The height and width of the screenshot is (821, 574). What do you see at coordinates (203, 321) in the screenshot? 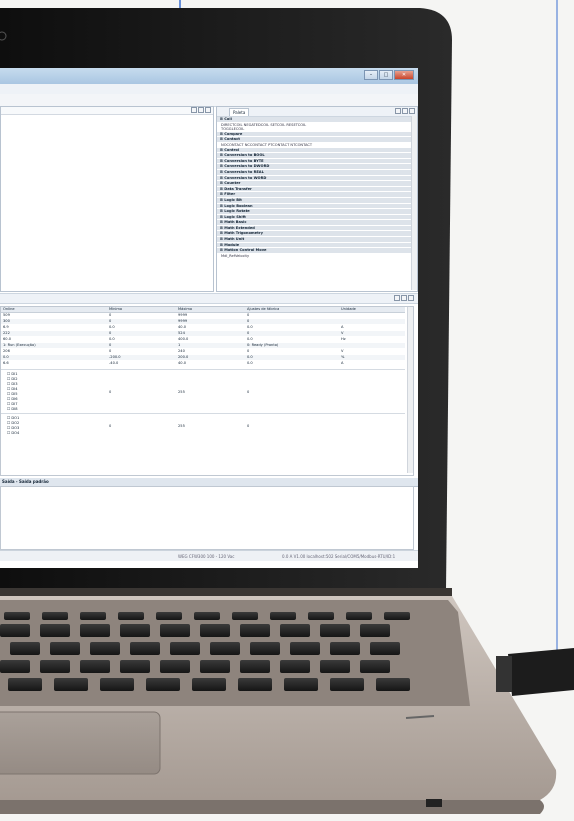
I see `table-row: 300 0 9999 0` at bounding box center [203, 321].